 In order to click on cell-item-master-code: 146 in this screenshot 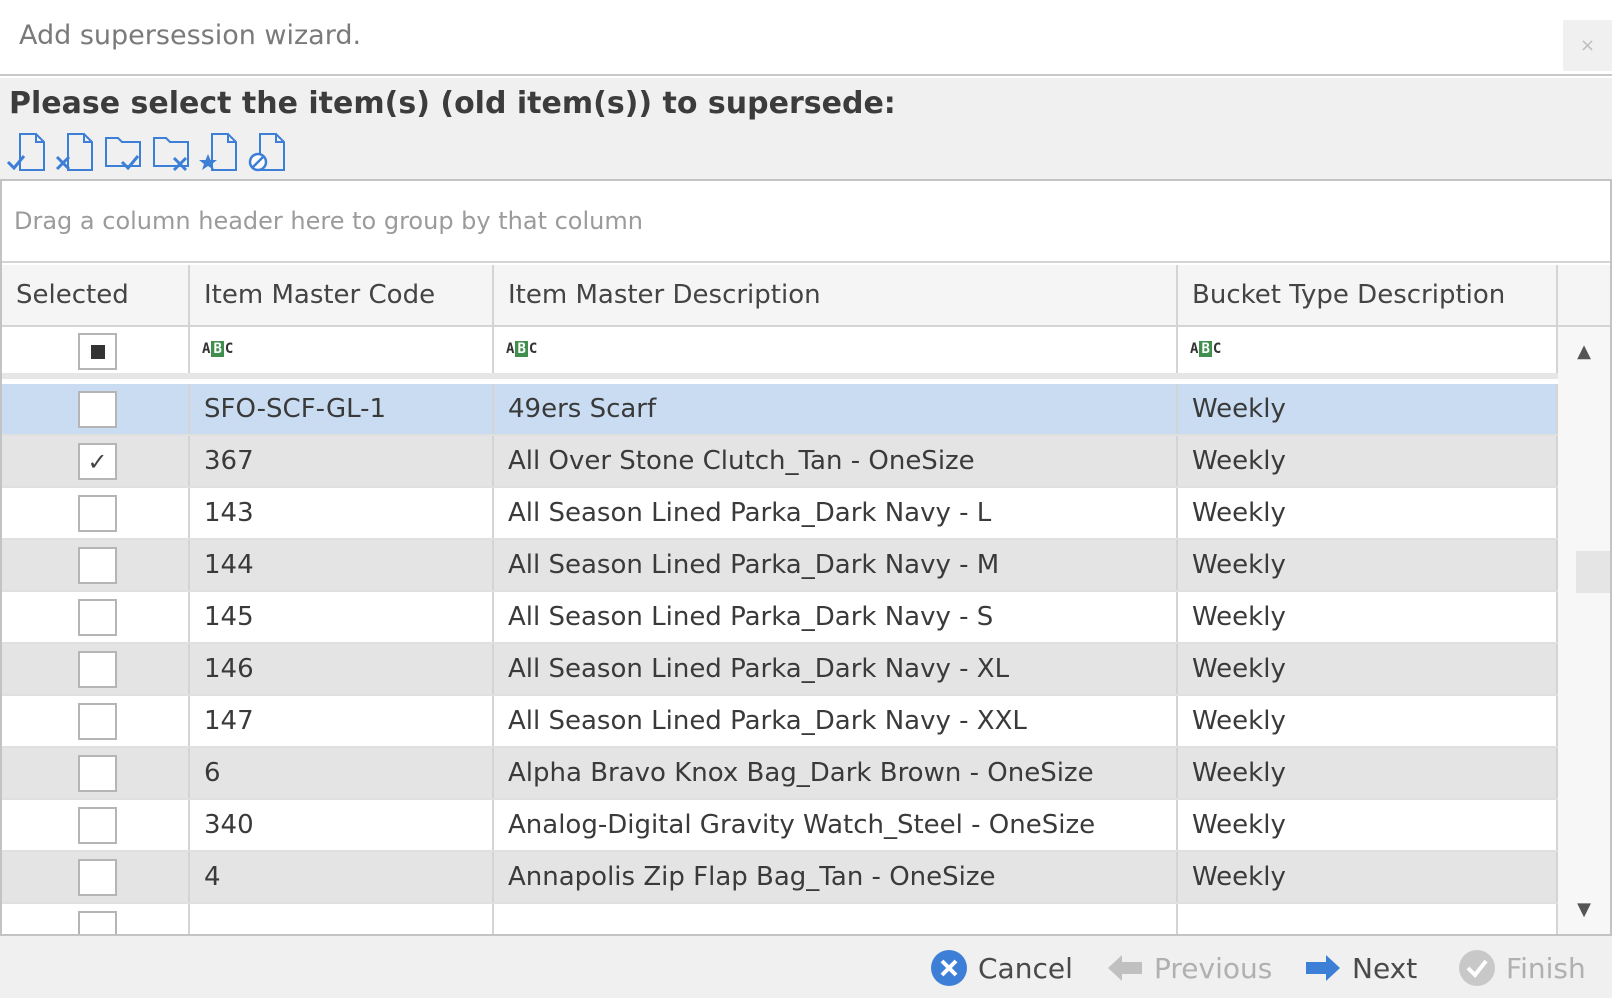, I will do `click(342, 669)`.